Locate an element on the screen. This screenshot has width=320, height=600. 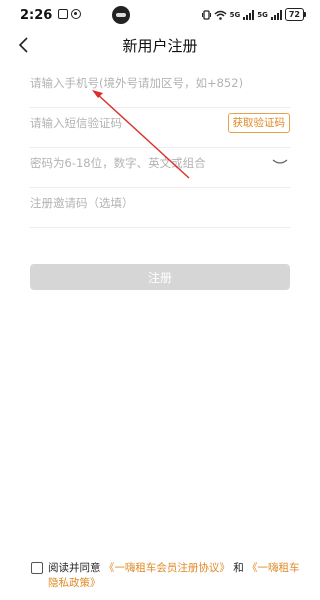
vibrate-icon is located at coordinates (206, 14).